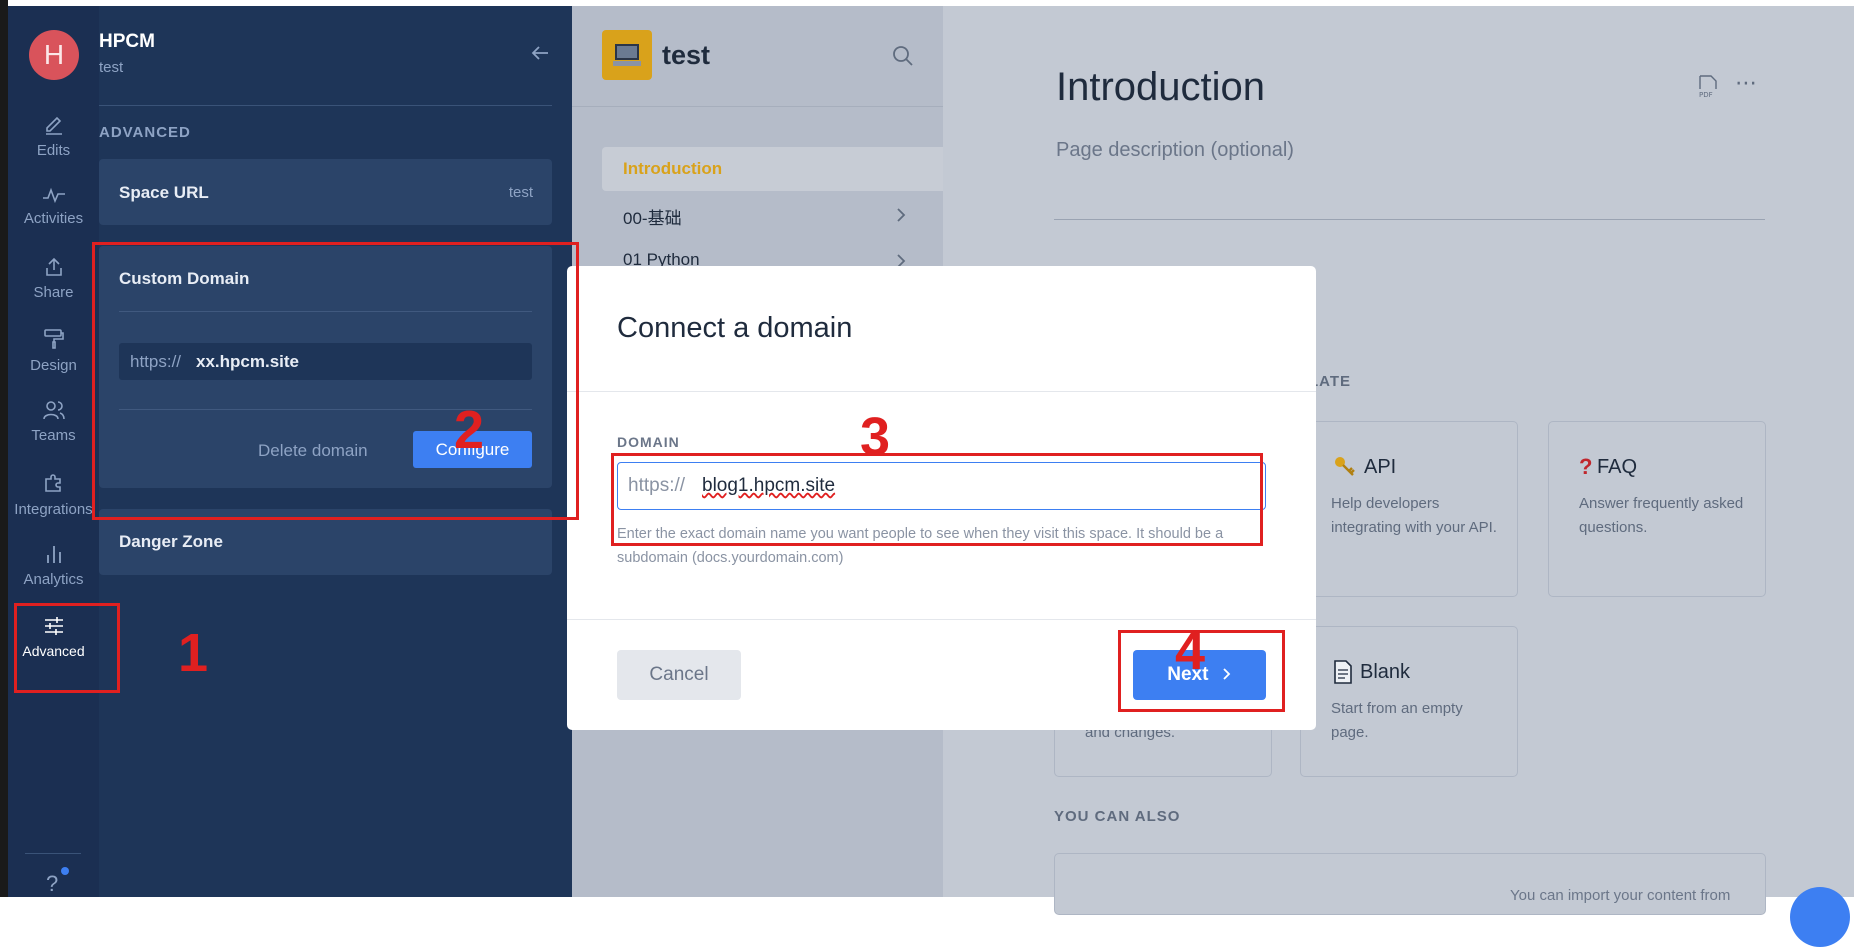 The height and width of the screenshot is (947, 1854). I want to click on activity-icon, so click(53, 195).